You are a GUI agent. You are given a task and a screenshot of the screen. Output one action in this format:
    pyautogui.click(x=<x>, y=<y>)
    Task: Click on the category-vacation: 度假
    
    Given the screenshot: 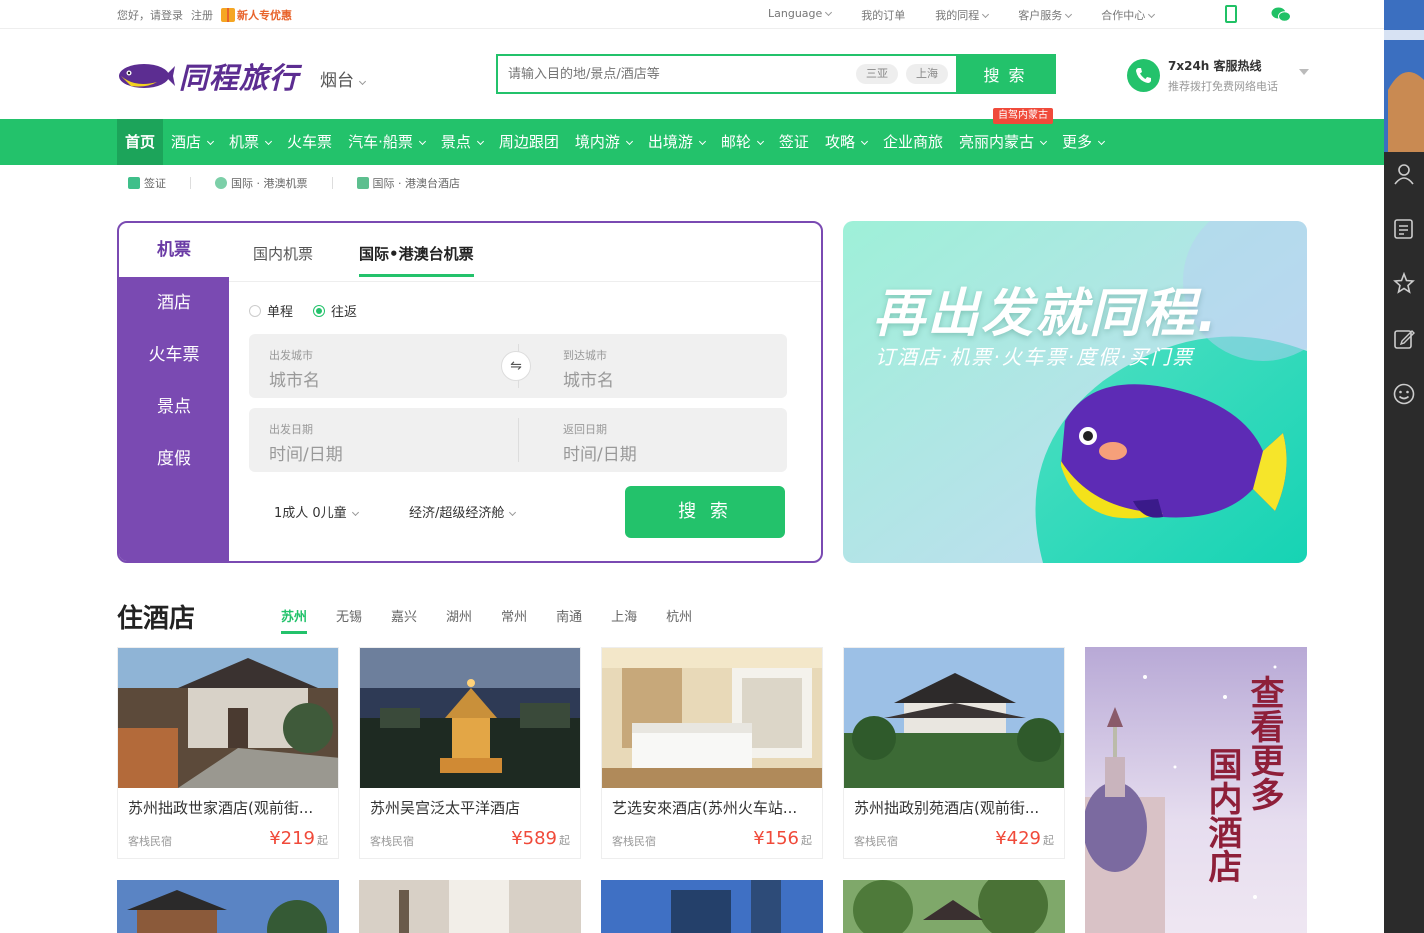 What is the action you would take?
    pyautogui.click(x=174, y=459)
    